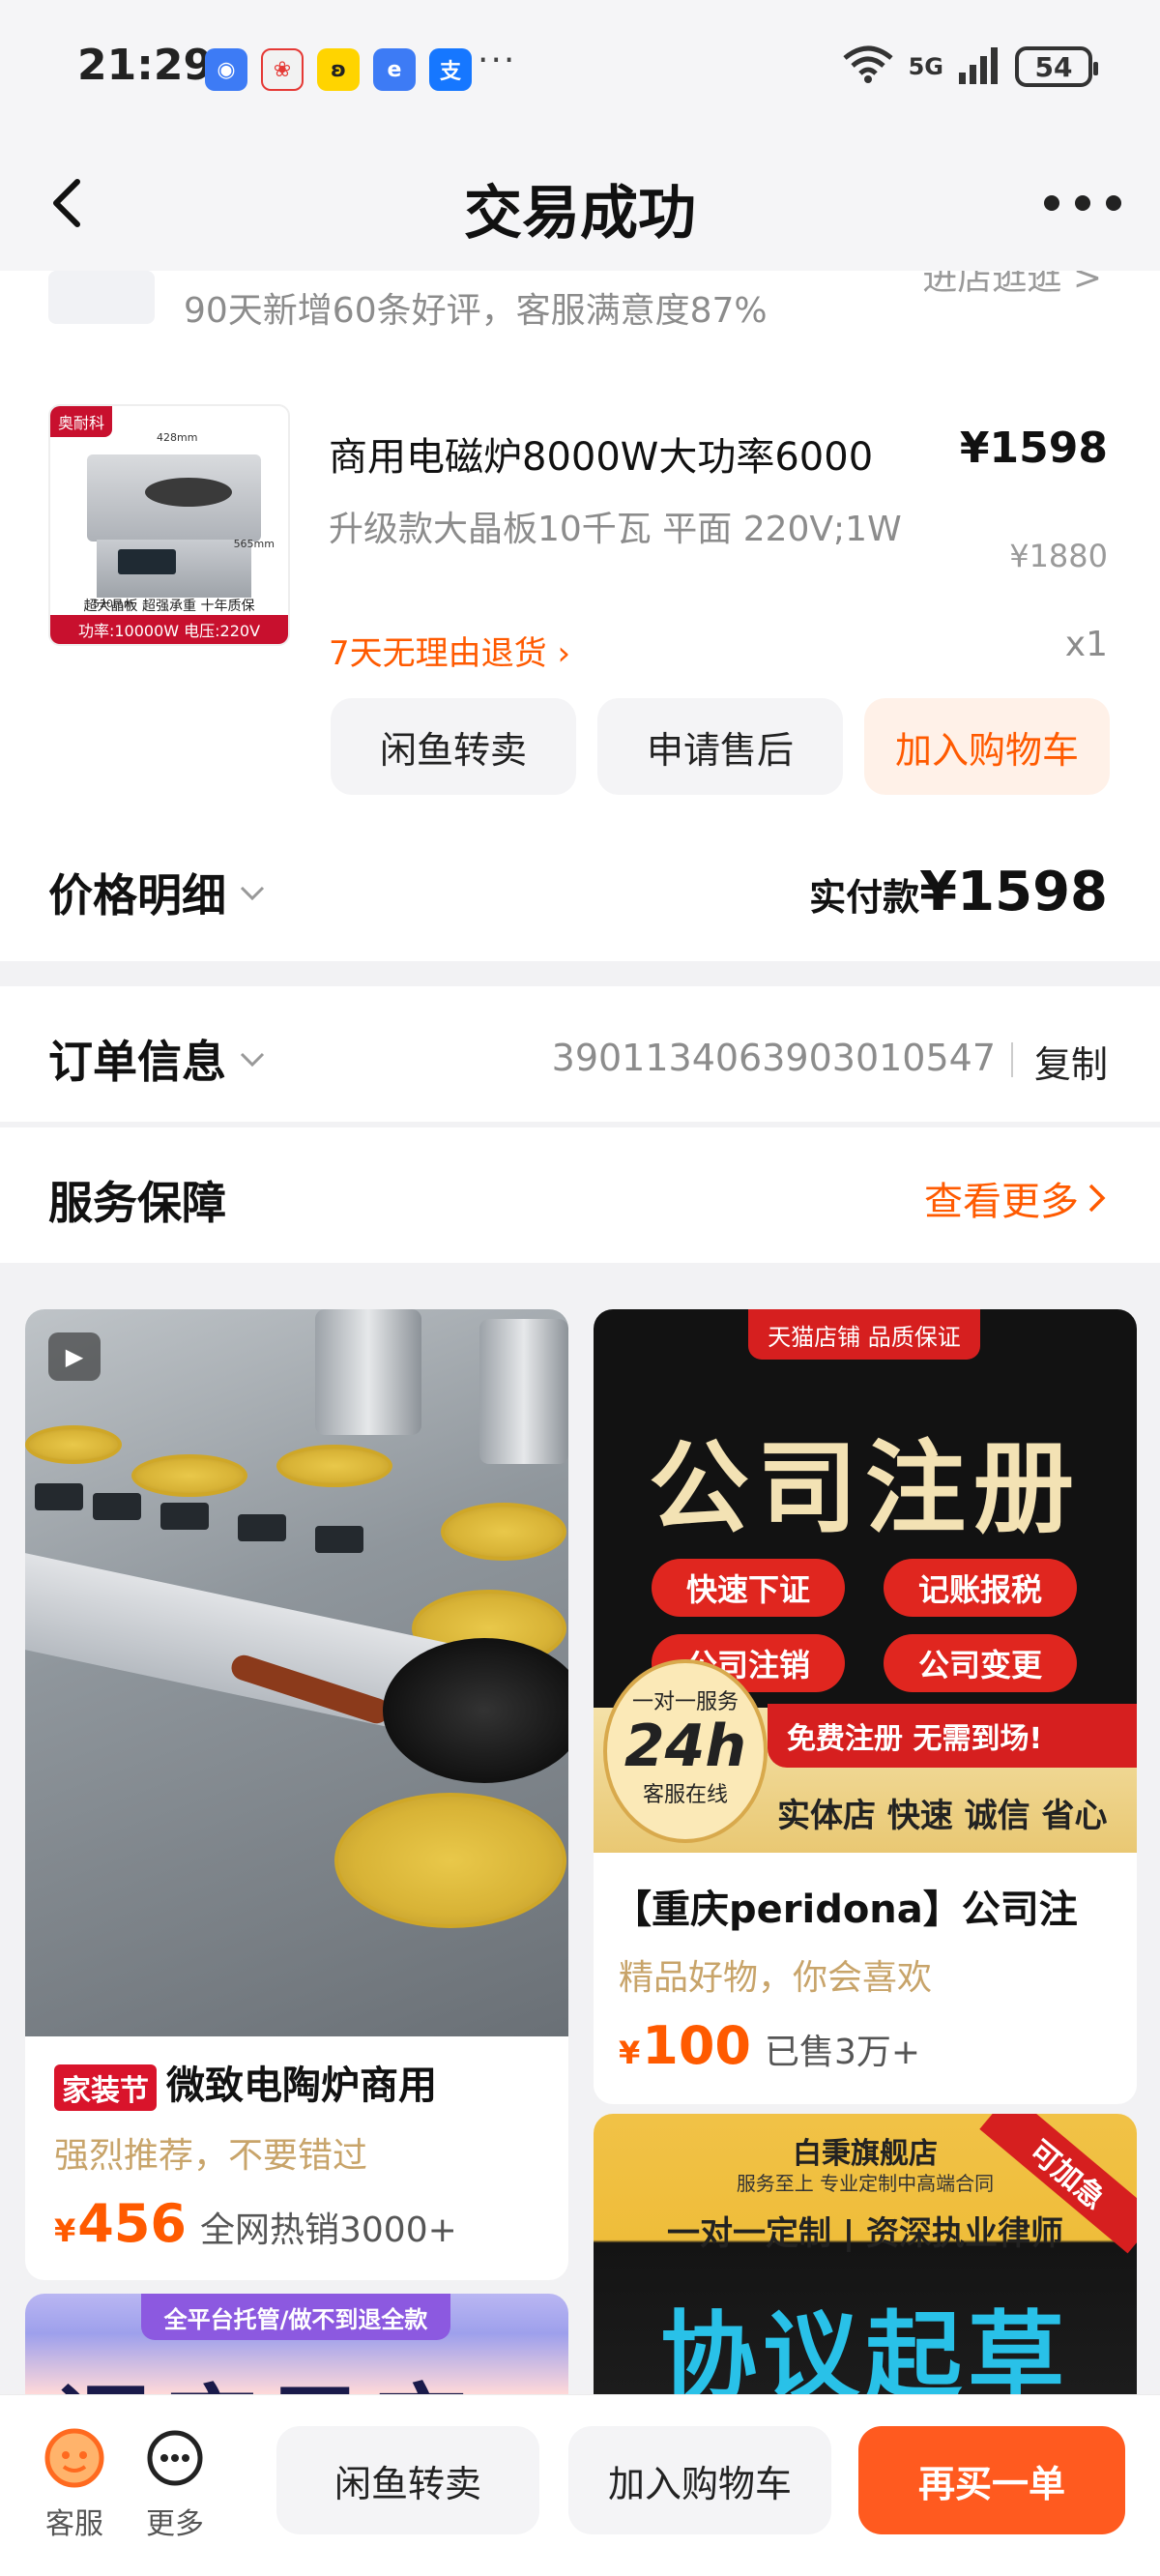 The width and height of the screenshot is (1160, 2576). I want to click on product-original-price: ¥1880, so click(1058, 556).